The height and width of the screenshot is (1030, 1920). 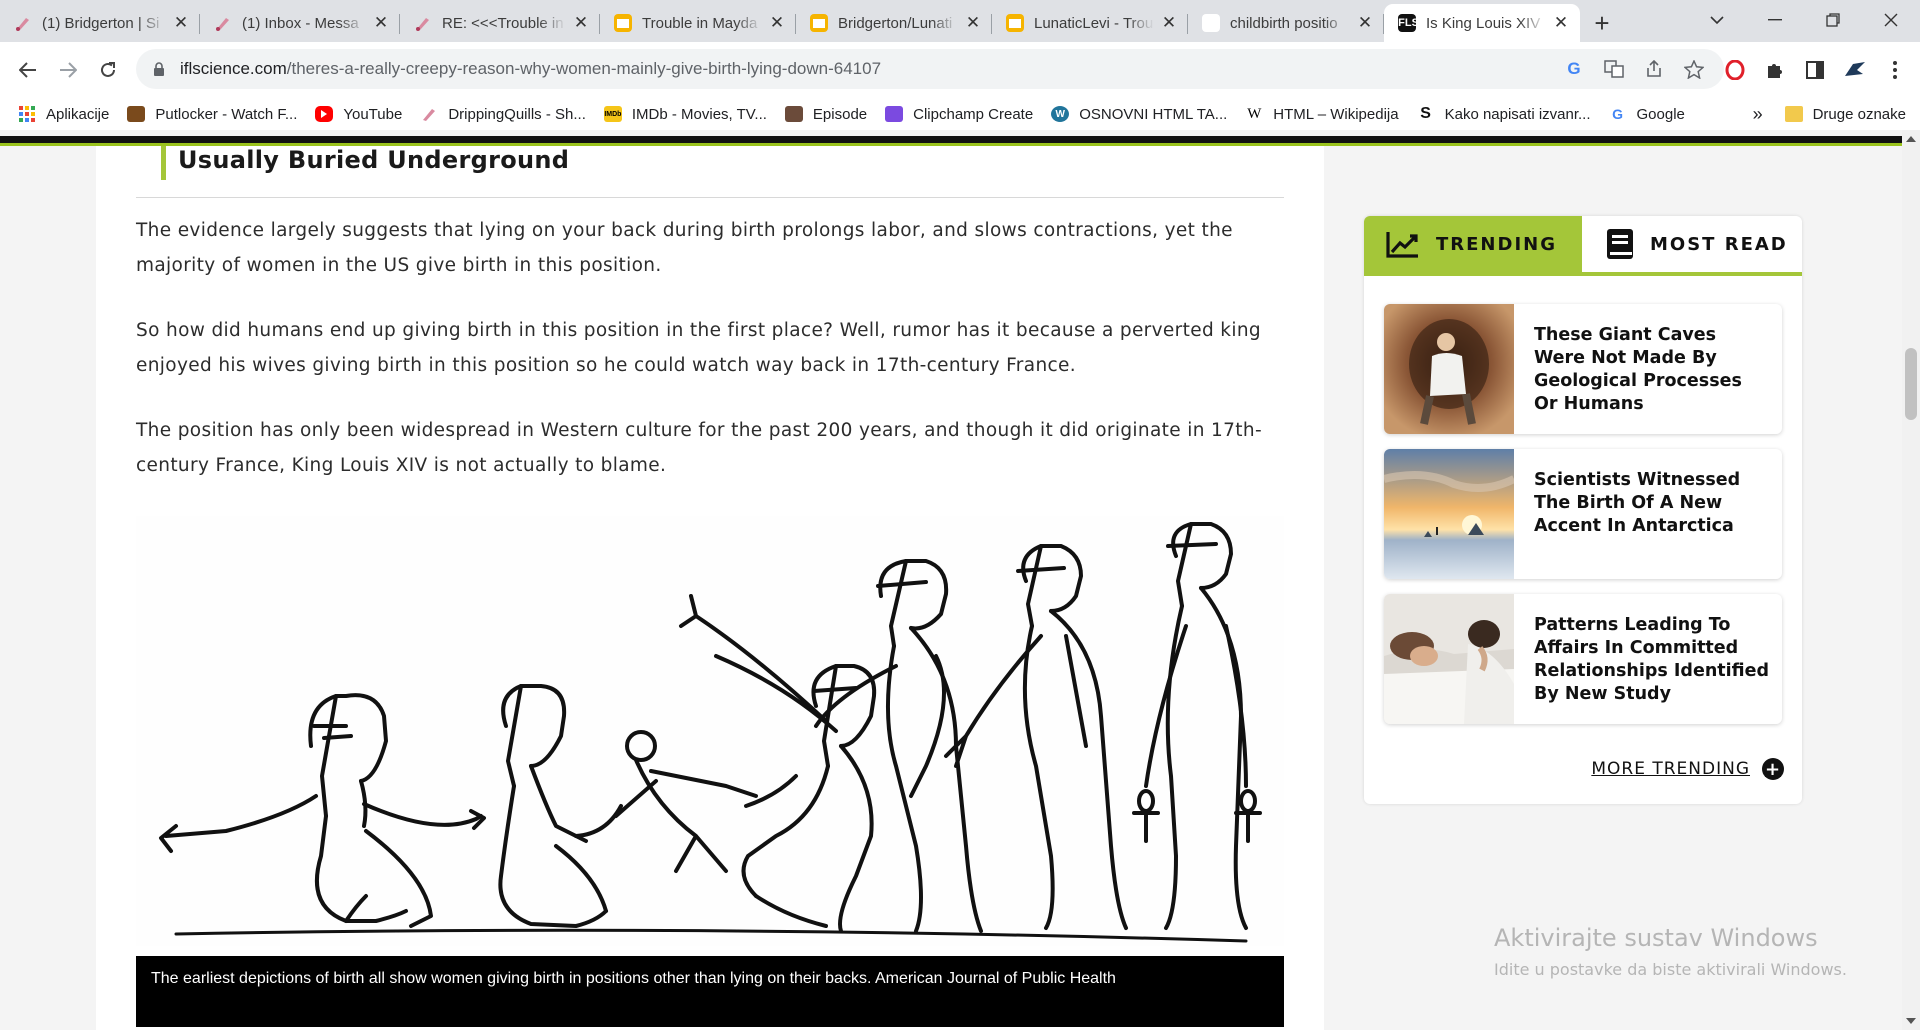 I want to click on browser-tab: RE: <<<Trouble in ✕, so click(x=500, y=23).